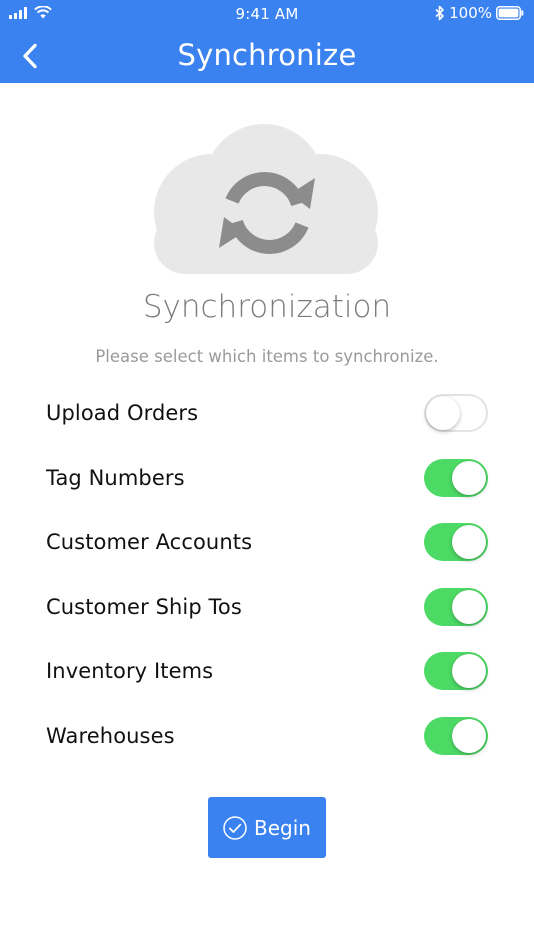  I want to click on option-warehouses: Warehouses, so click(267, 736).